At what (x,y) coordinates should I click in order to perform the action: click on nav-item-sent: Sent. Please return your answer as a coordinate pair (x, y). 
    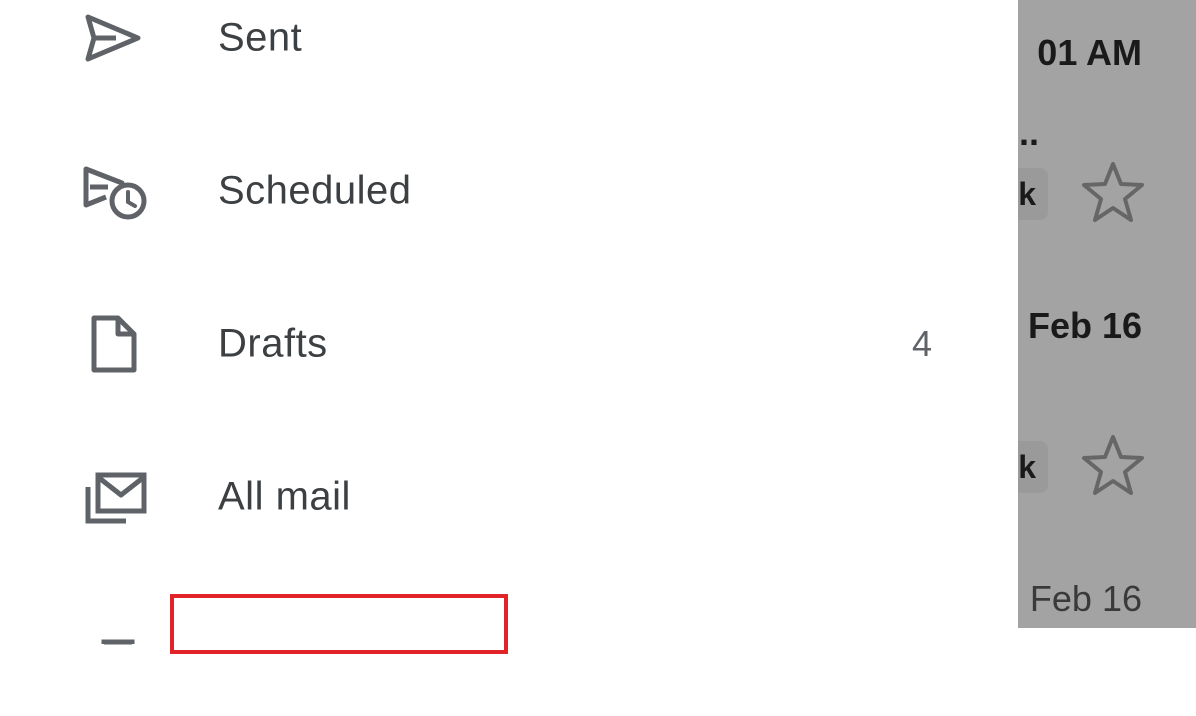
    Looking at the image, I should click on (509, 49).